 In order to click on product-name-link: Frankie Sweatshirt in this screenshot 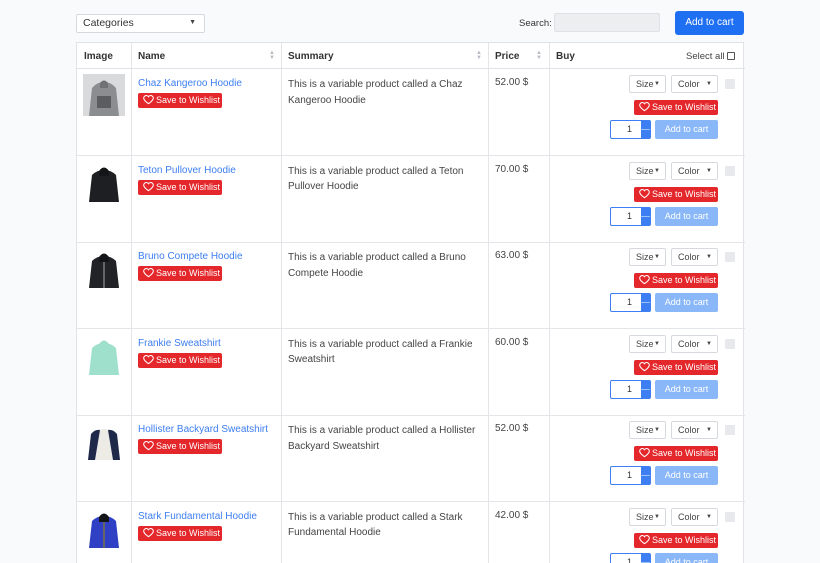, I will do `click(179, 343)`.